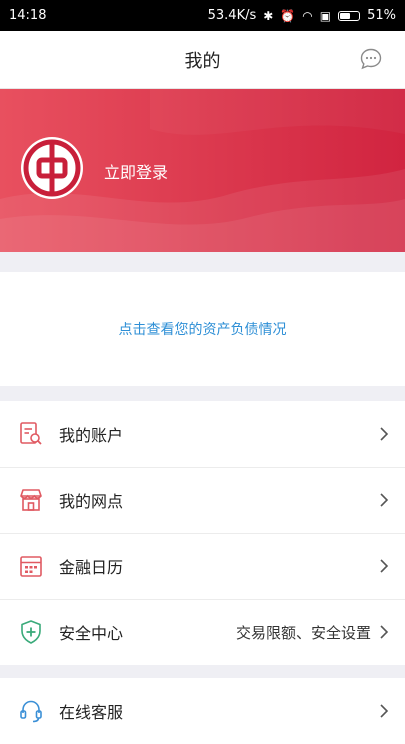 This screenshot has height=744, width=405. I want to click on menu-item-label: 金融日历, so click(91, 567).